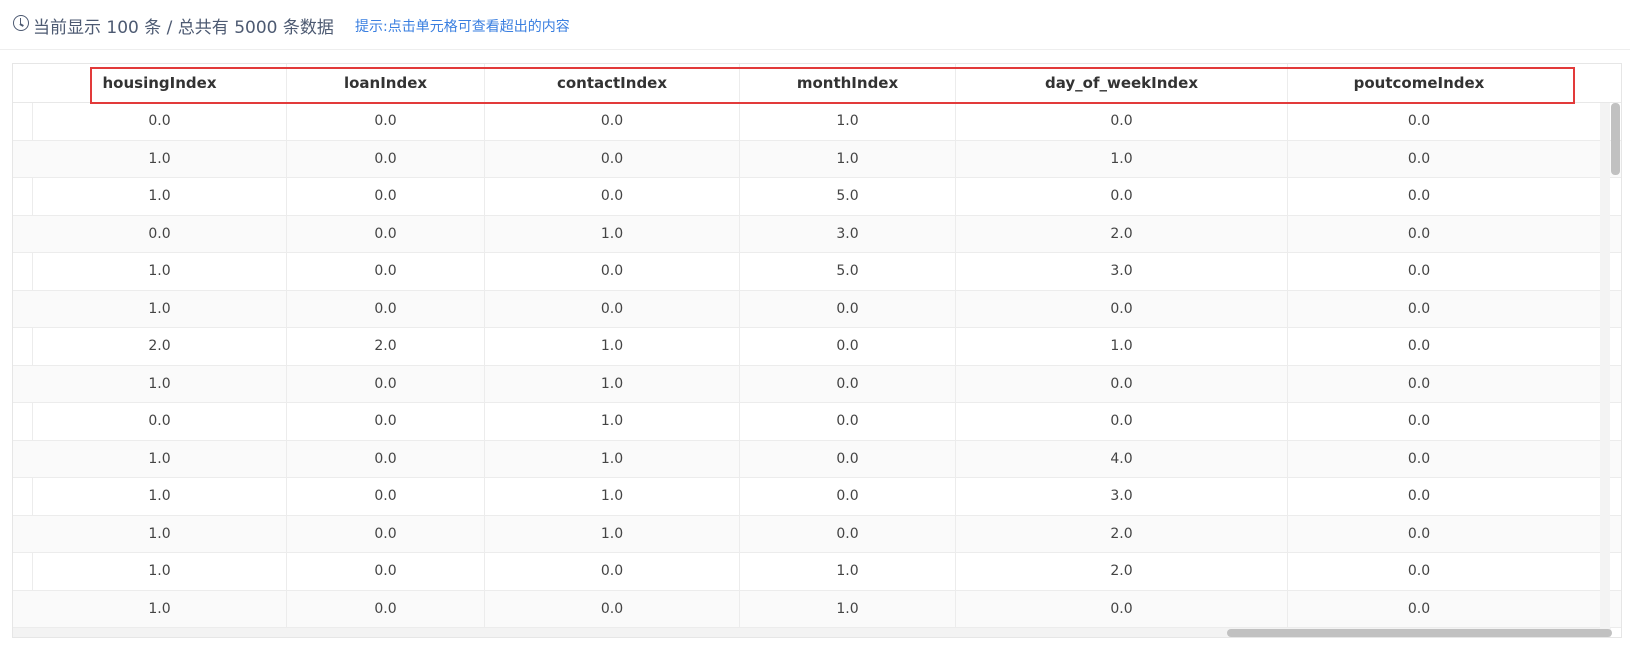 This screenshot has width=1630, height=646. I want to click on table-row: 1.0 0.0 0.0 5.0 3.0 0.0, so click(817, 272).